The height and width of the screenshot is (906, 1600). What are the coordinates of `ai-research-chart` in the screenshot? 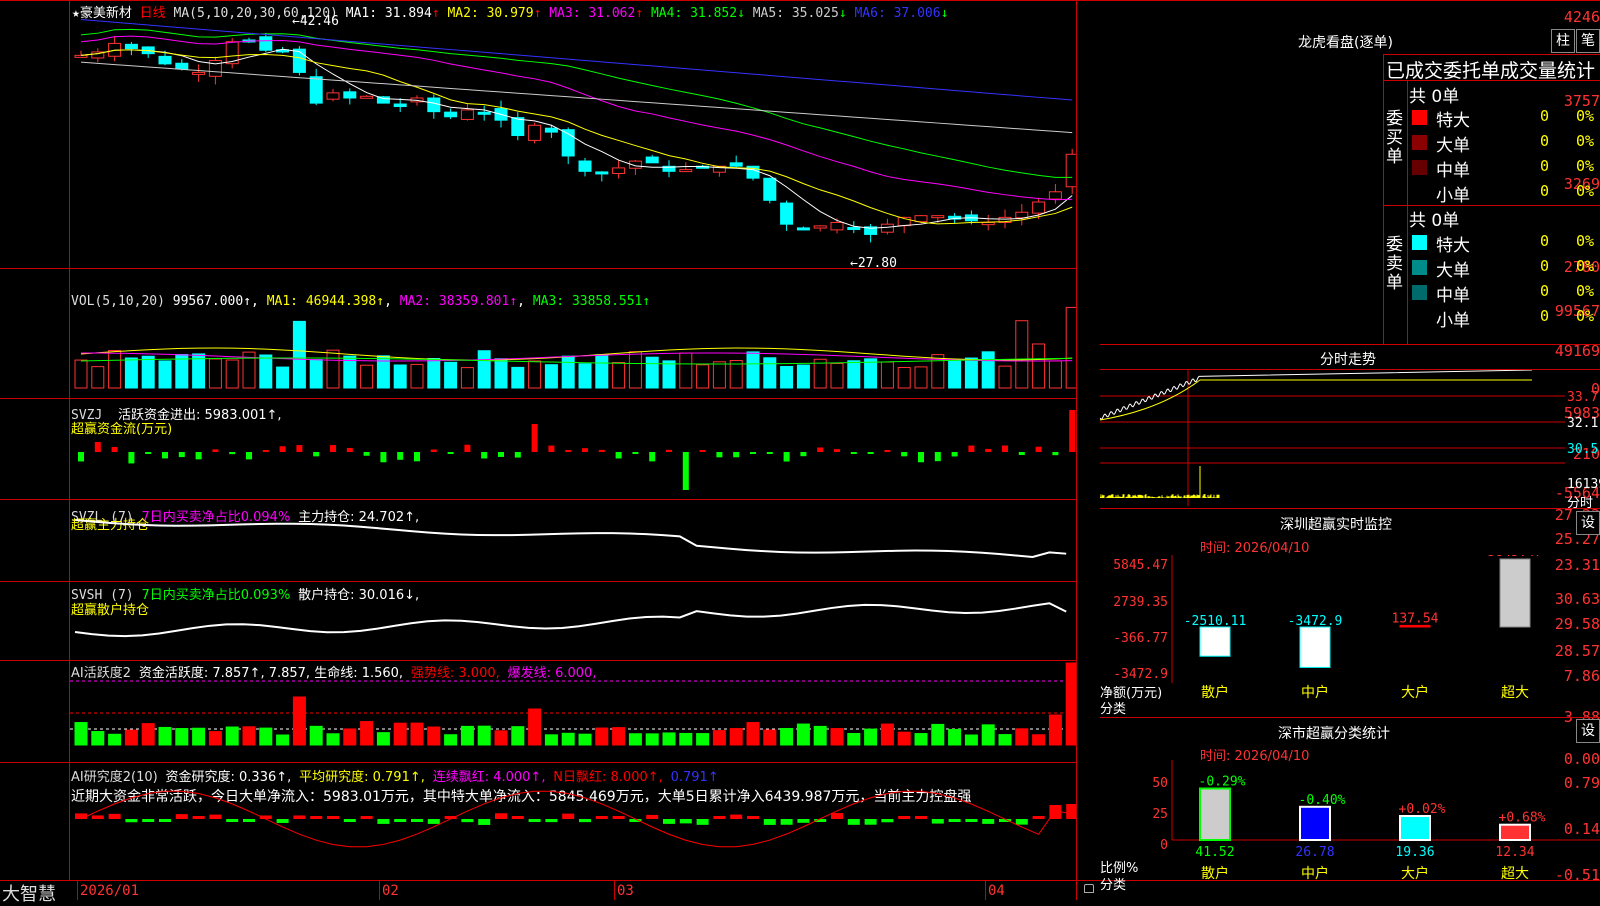 It's located at (573, 821).